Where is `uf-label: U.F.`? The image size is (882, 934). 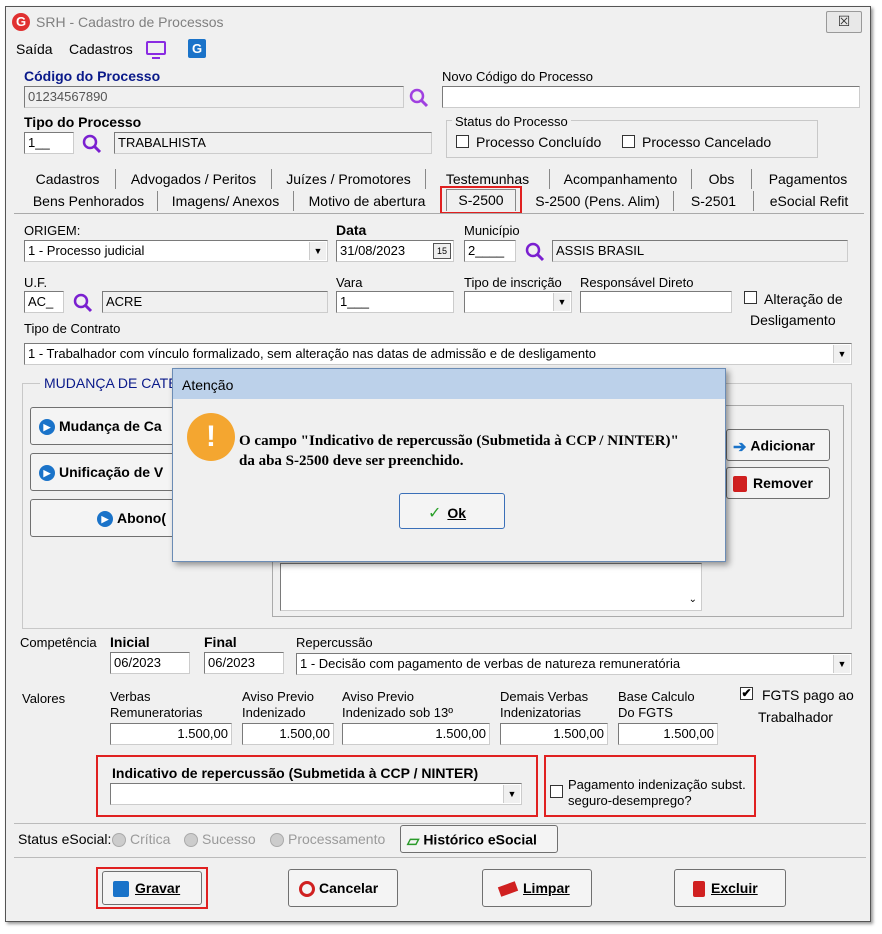
uf-label: U.F. is located at coordinates (36, 282).